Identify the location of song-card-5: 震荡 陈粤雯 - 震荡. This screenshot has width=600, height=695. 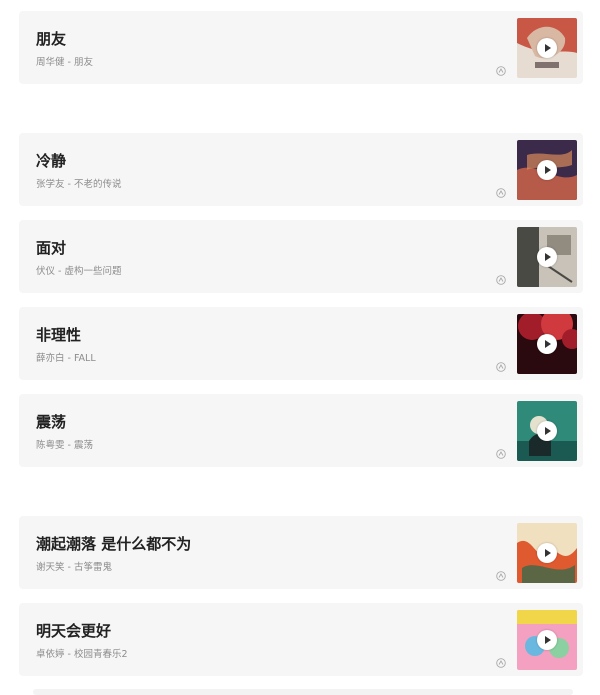
(301, 430).